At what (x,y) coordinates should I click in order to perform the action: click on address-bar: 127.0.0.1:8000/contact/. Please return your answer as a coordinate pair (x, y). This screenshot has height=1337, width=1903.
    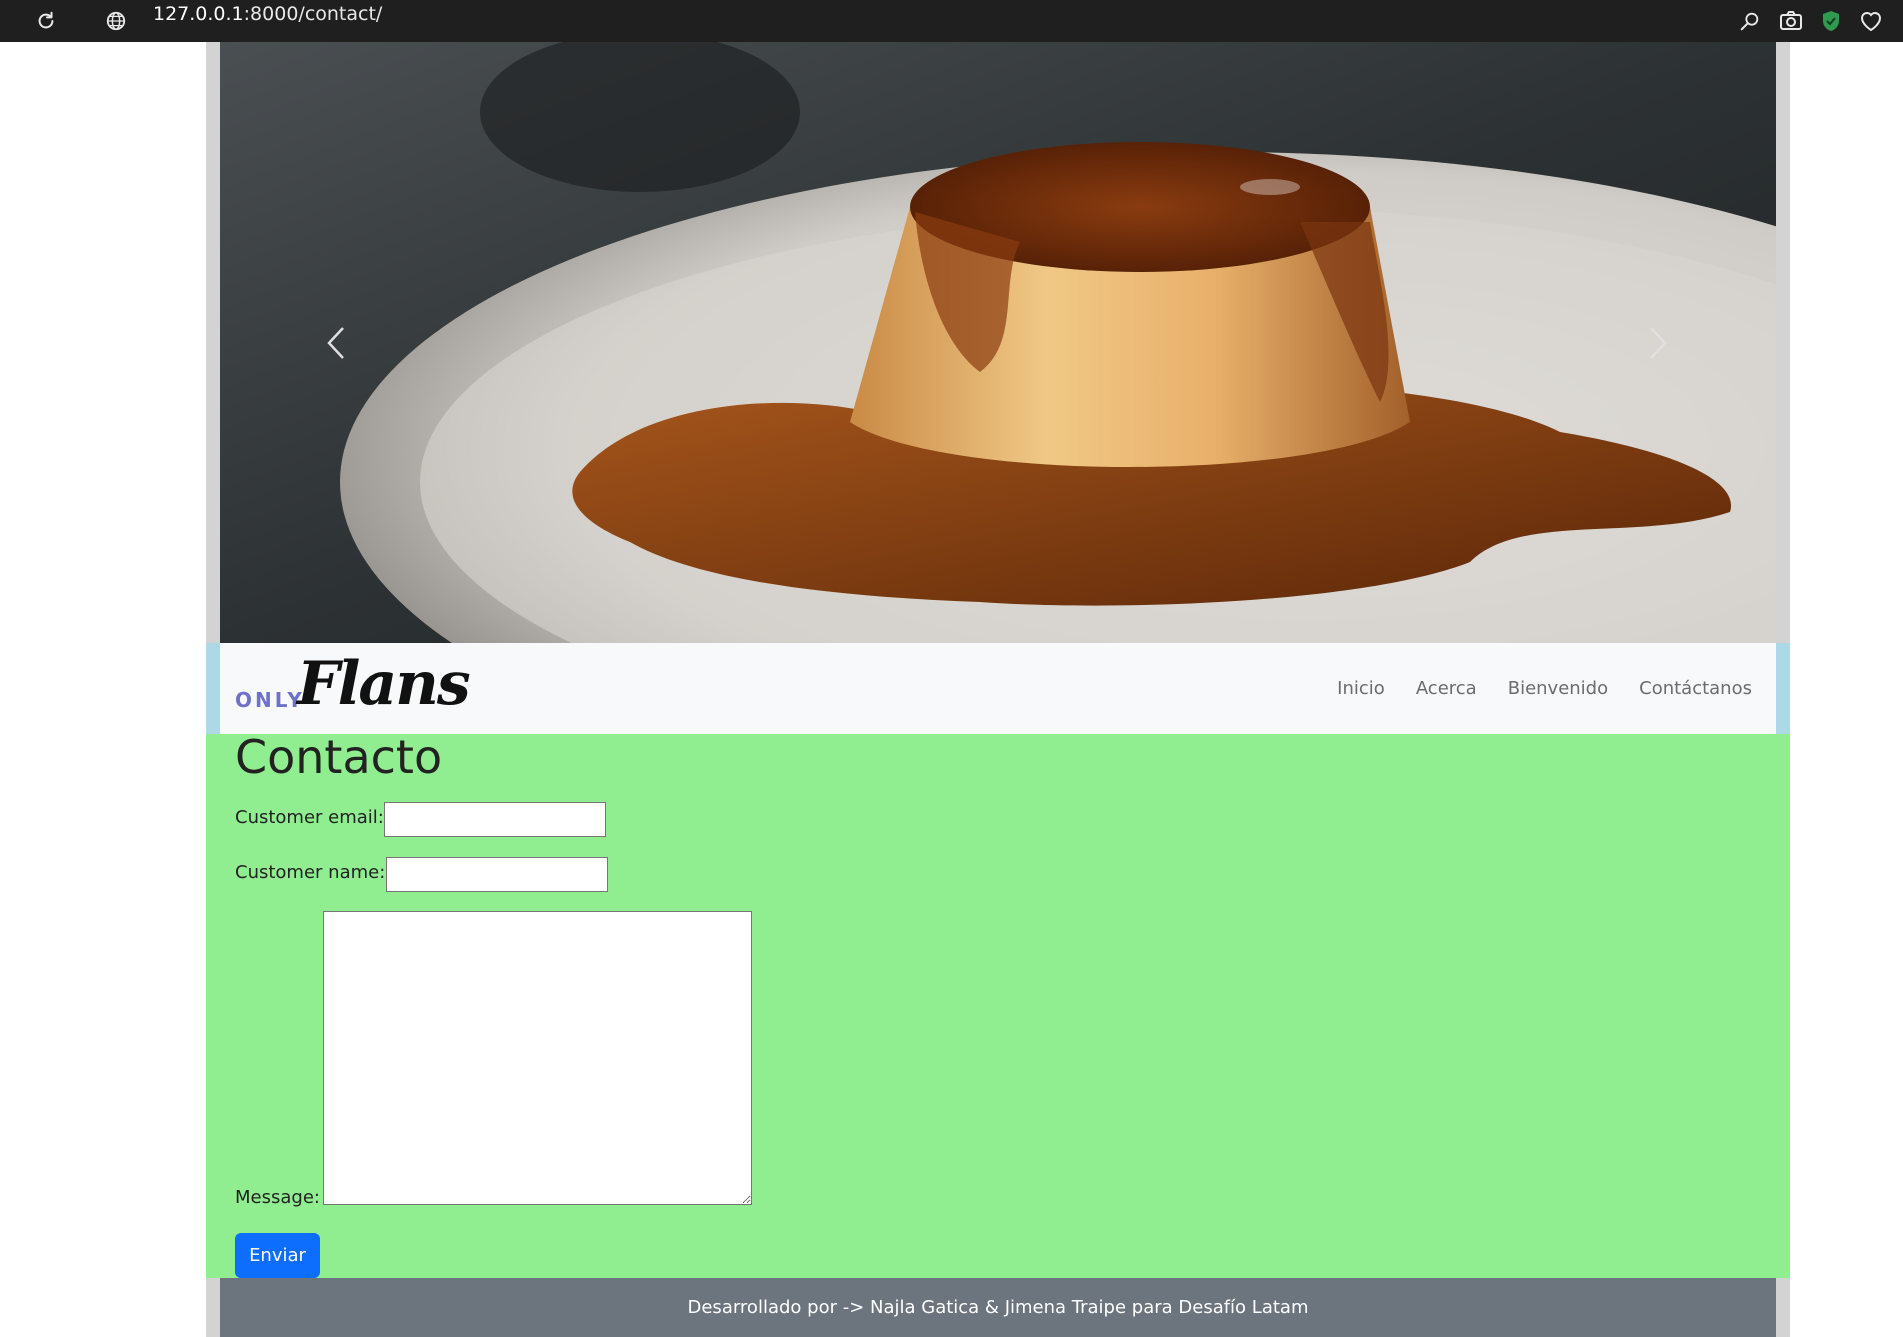
    Looking at the image, I should click on (267, 21).